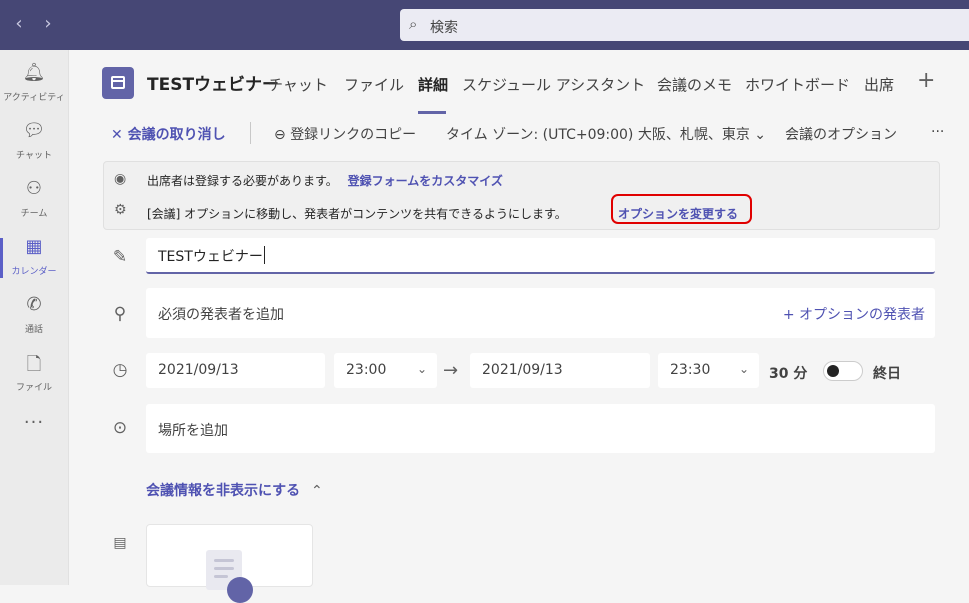  What do you see at coordinates (34, 142) in the screenshot?
I see `rail-item-chat: 💬︎ チャット` at bounding box center [34, 142].